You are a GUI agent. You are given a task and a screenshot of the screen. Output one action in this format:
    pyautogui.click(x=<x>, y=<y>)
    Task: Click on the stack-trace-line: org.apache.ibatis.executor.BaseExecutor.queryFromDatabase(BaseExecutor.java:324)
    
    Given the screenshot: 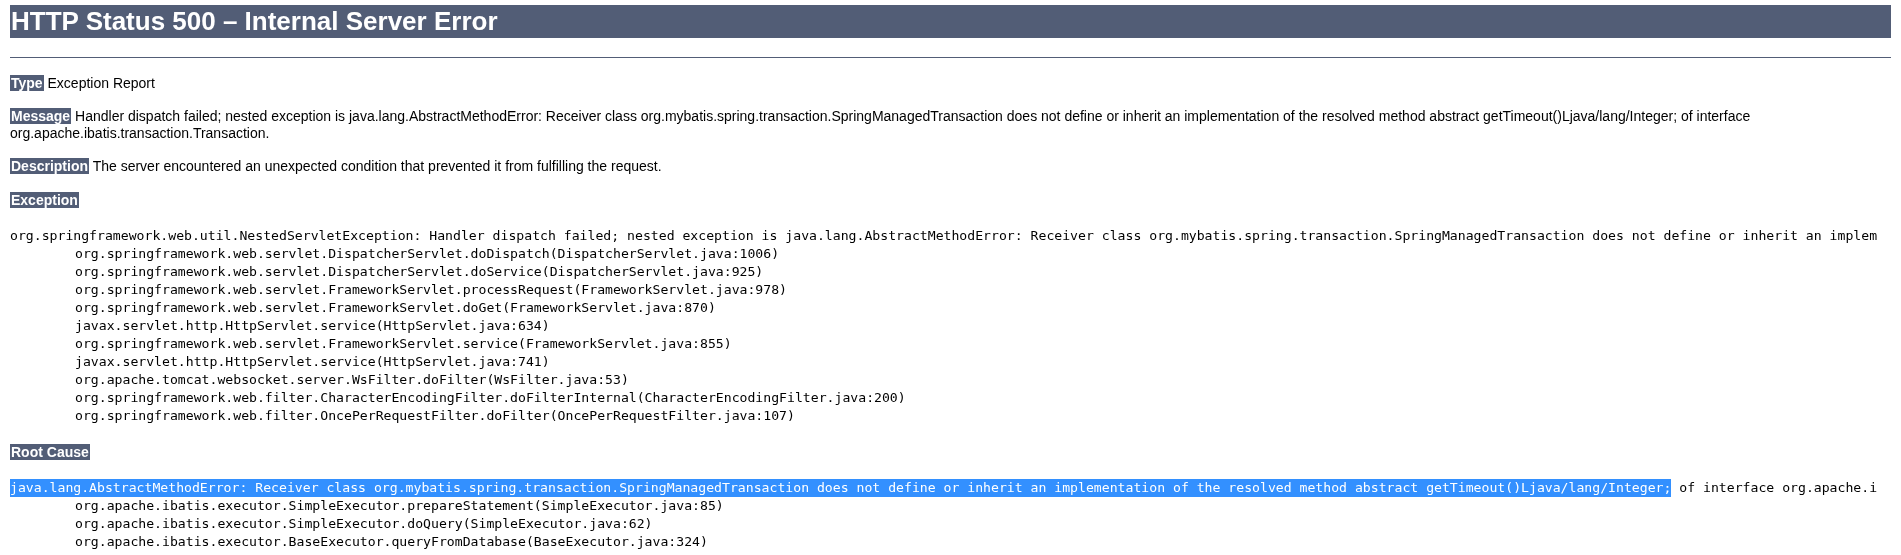 What is the action you would take?
    pyautogui.click(x=391, y=542)
    